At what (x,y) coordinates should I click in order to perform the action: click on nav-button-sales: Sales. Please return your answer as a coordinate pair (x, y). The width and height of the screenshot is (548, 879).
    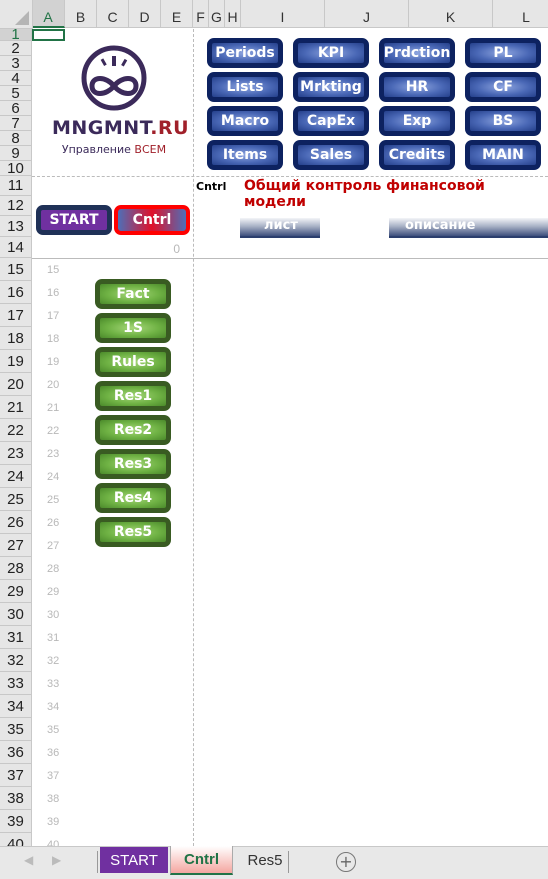
    Looking at the image, I should click on (331, 155).